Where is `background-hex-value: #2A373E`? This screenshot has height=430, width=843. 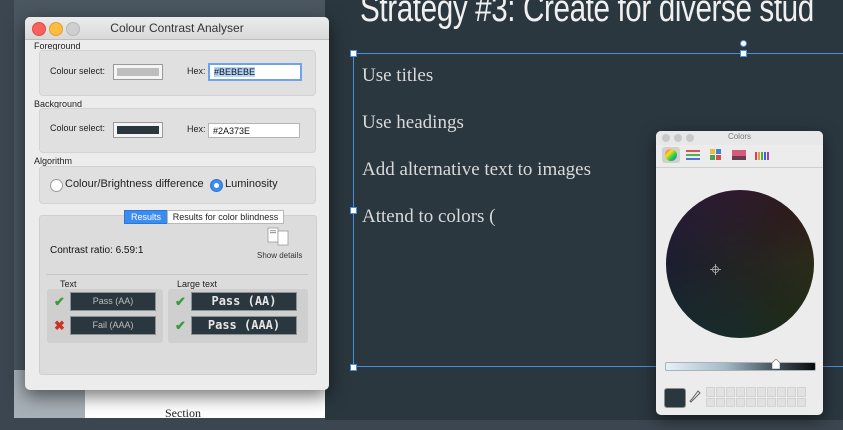 background-hex-value: #2A373E is located at coordinates (232, 131).